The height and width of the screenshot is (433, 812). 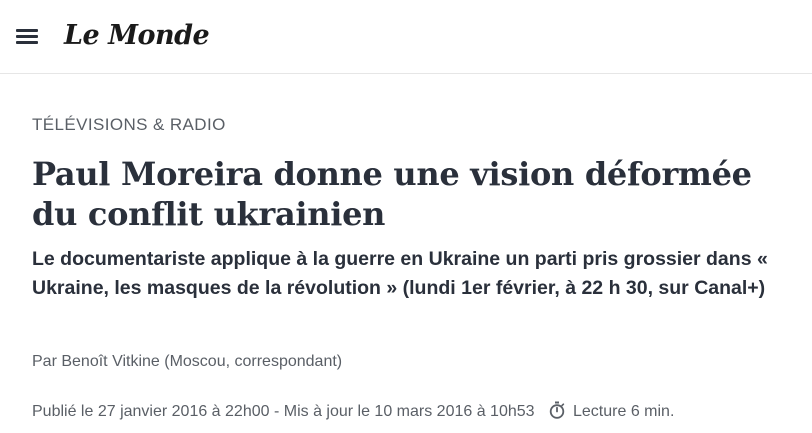 What do you see at coordinates (624, 411) in the screenshot?
I see `reading-time: Lecture 6 min.` at bounding box center [624, 411].